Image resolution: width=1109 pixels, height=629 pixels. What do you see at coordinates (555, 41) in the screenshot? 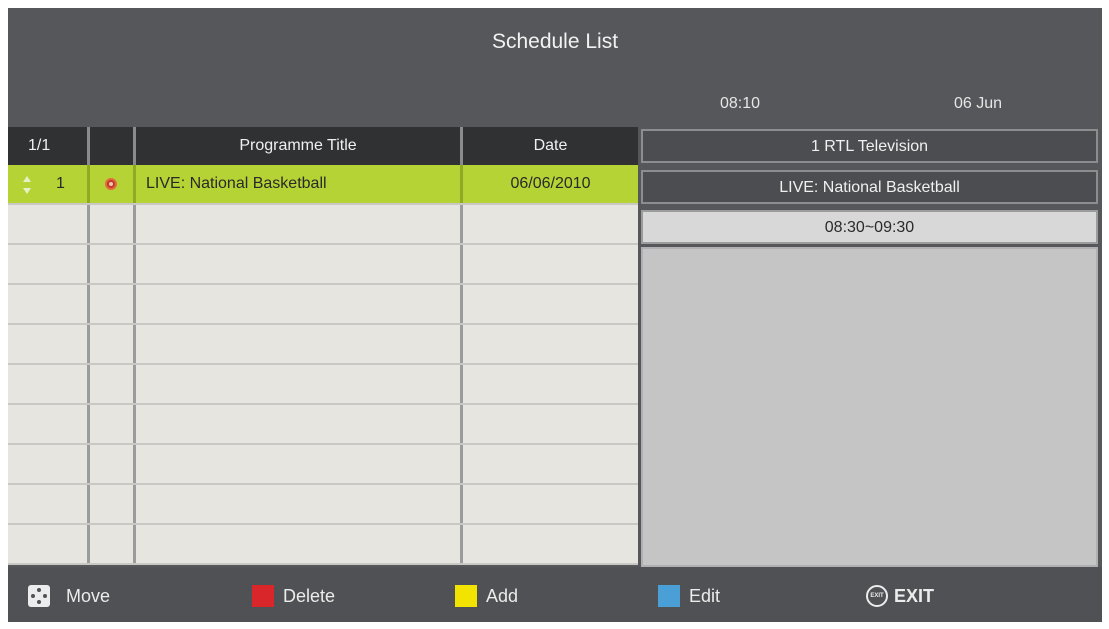
I see `page-title: Schedule List` at bounding box center [555, 41].